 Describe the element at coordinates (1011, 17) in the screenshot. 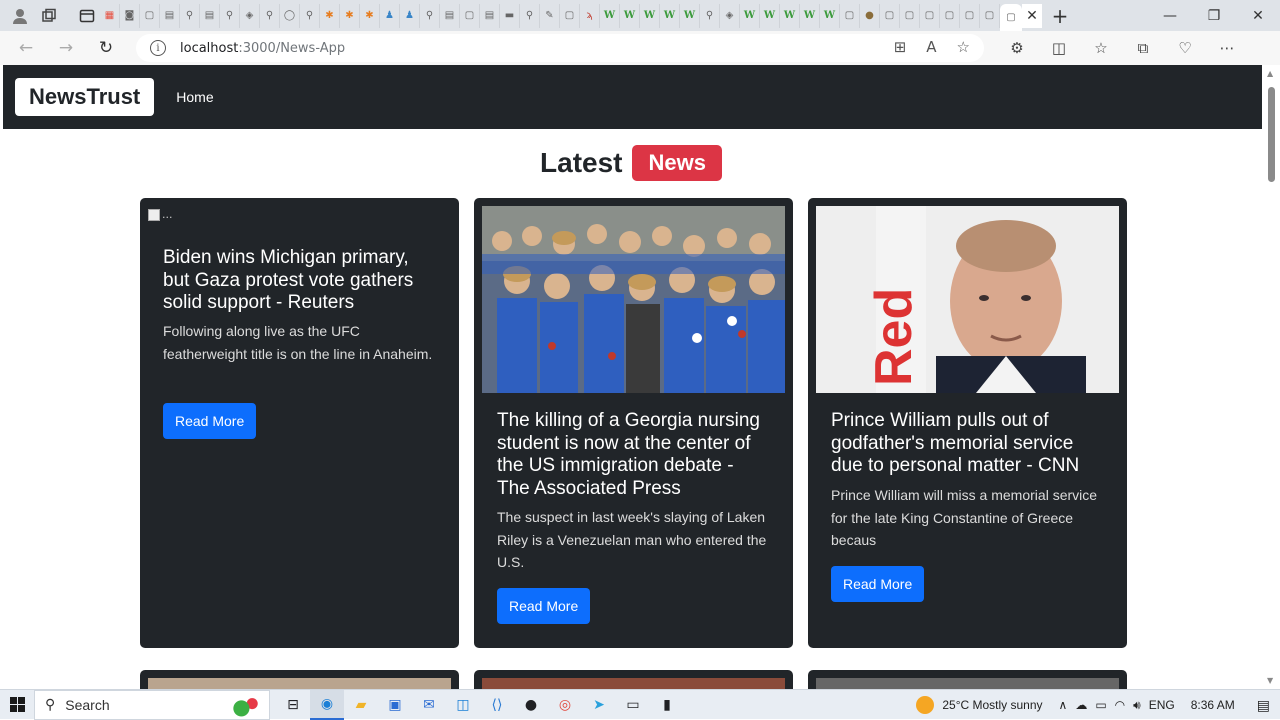

I see `tab-active: ▢` at that location.